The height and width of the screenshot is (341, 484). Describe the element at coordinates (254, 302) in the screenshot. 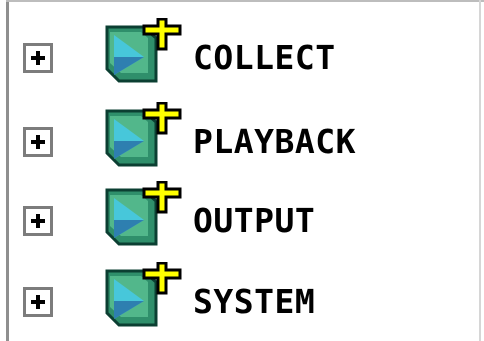

I see `tree-node-label: SYSTEM` at that location.